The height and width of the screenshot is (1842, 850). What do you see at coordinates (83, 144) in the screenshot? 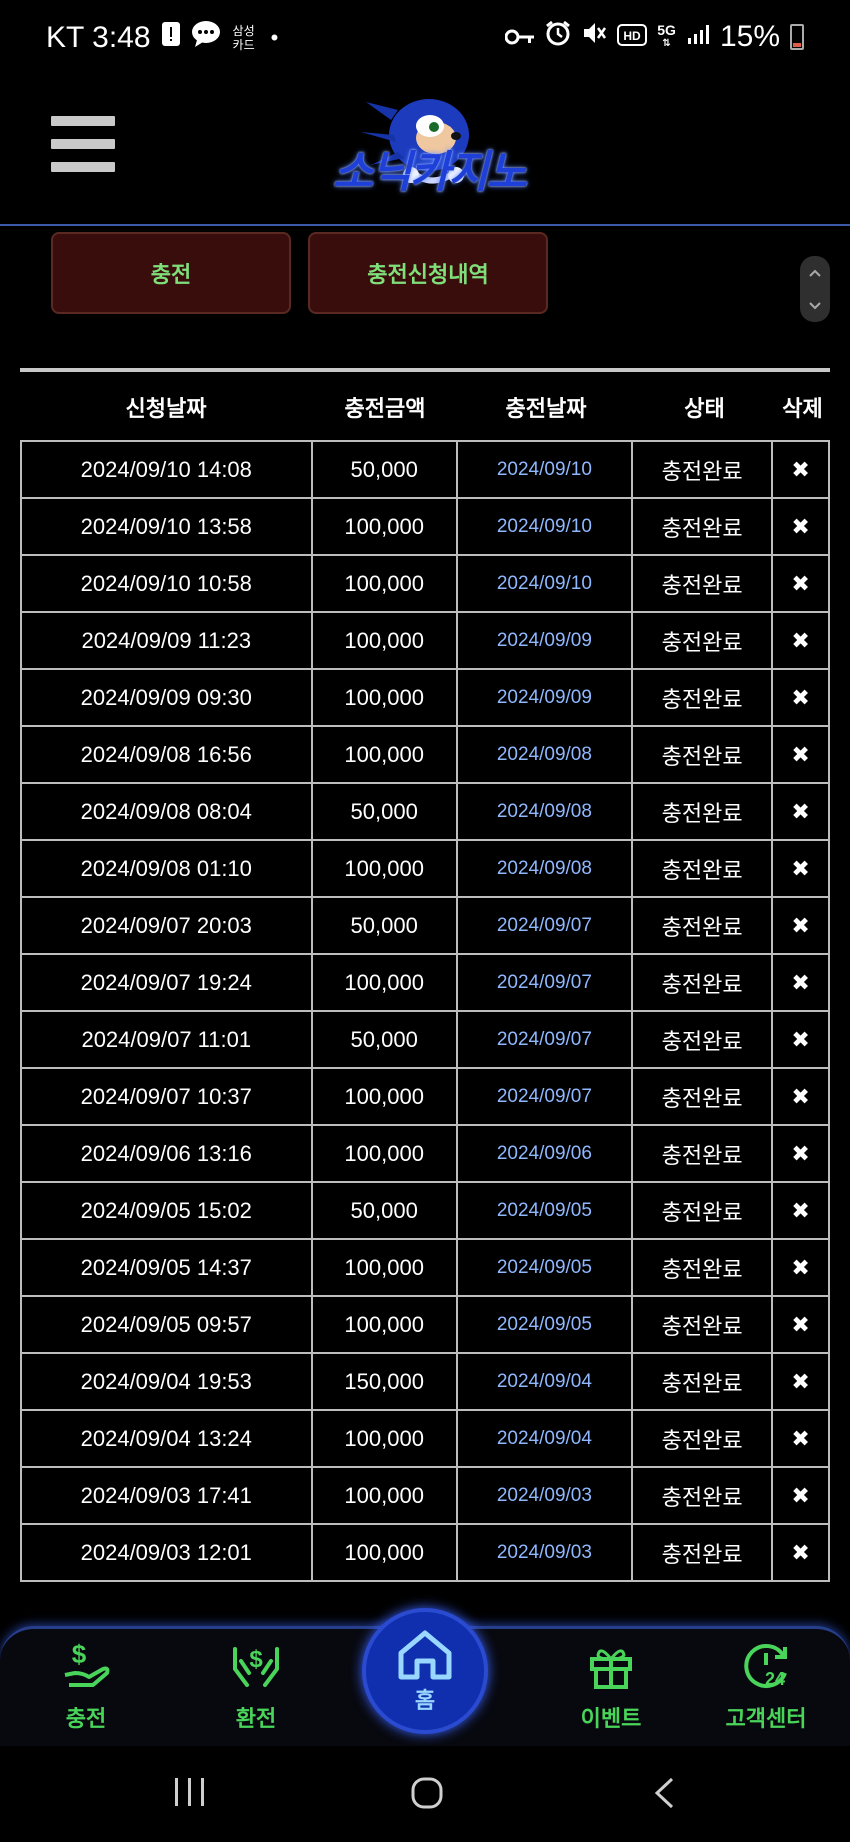
I see `menu-icon` at bounding box center [83, 144].